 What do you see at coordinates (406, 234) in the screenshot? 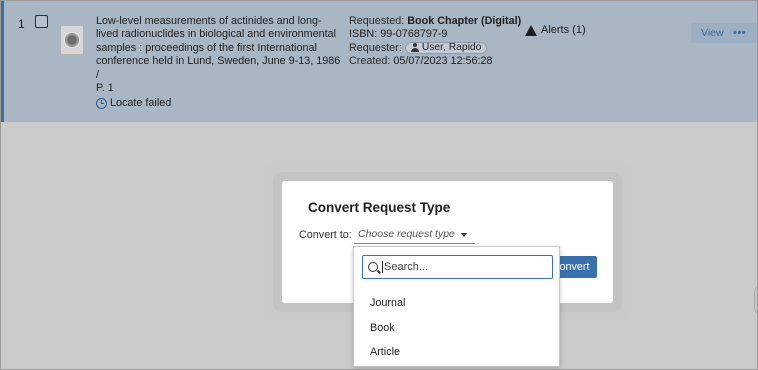
I see `select-placeholder: Choose request type` at bounding box center [406, 234].